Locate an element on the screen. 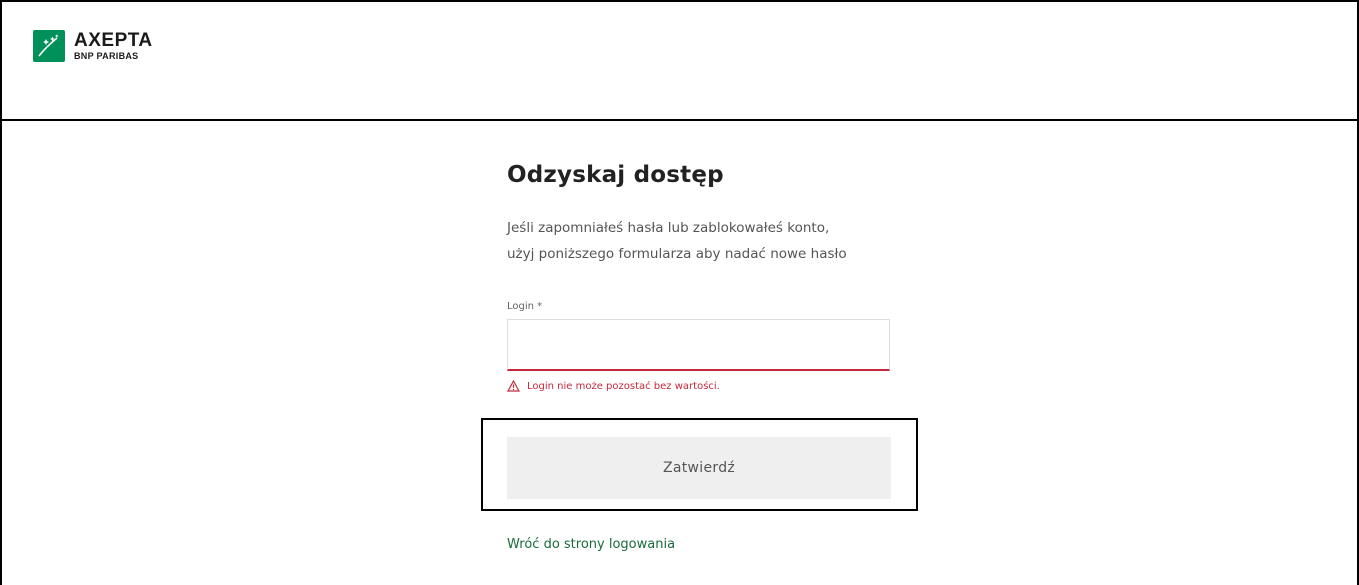  login-label: Login * is located at coordinates (525, 306).